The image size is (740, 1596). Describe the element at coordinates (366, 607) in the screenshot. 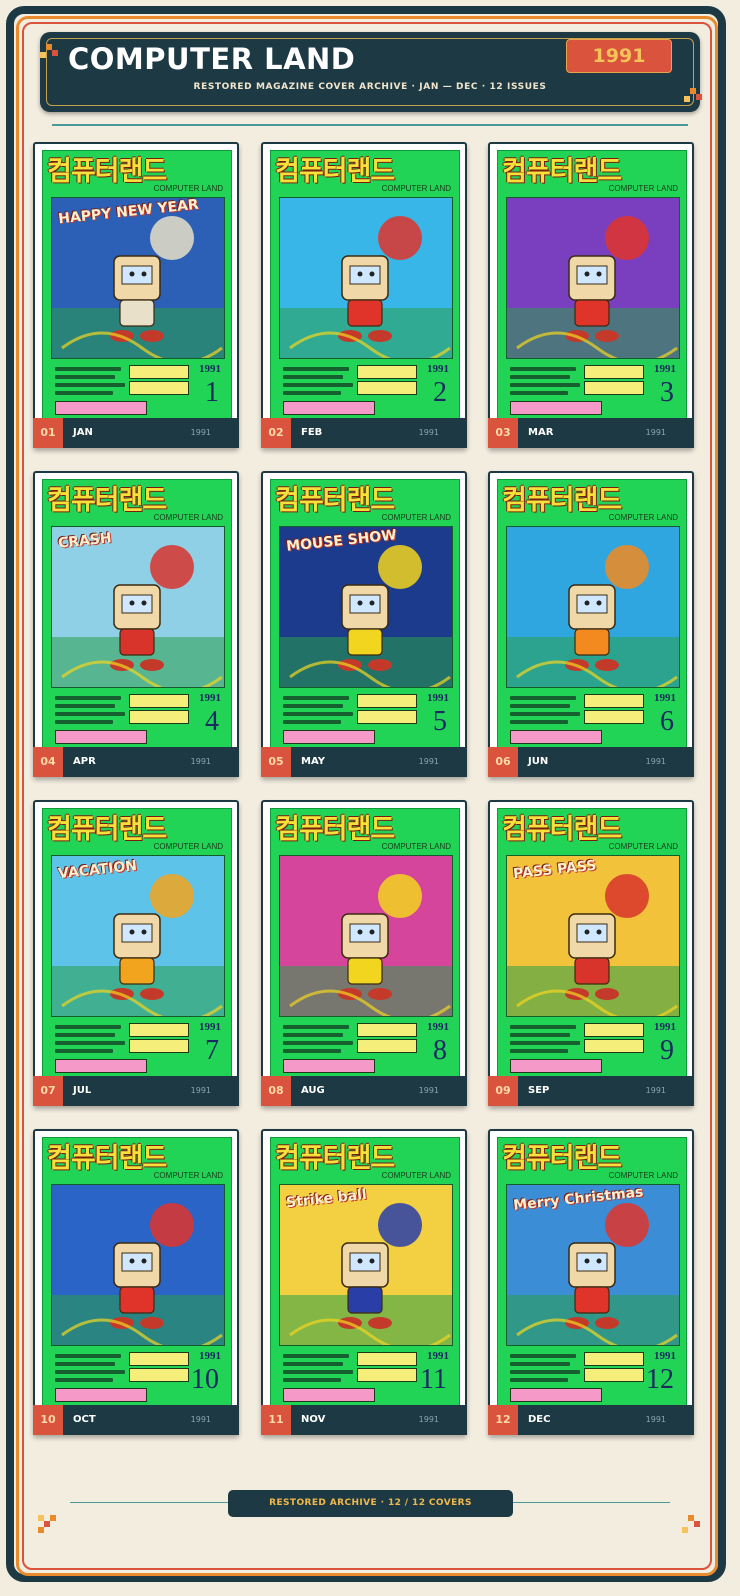

I see `cover-illustration: MOUSE SHOW` at that location.